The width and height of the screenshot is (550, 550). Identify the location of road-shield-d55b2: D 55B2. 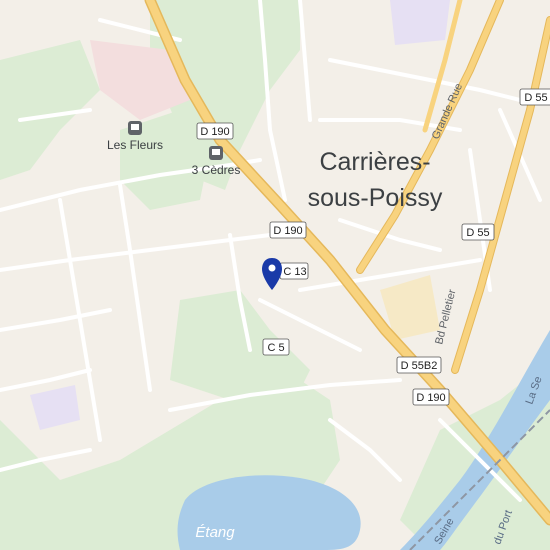
(419, 365).